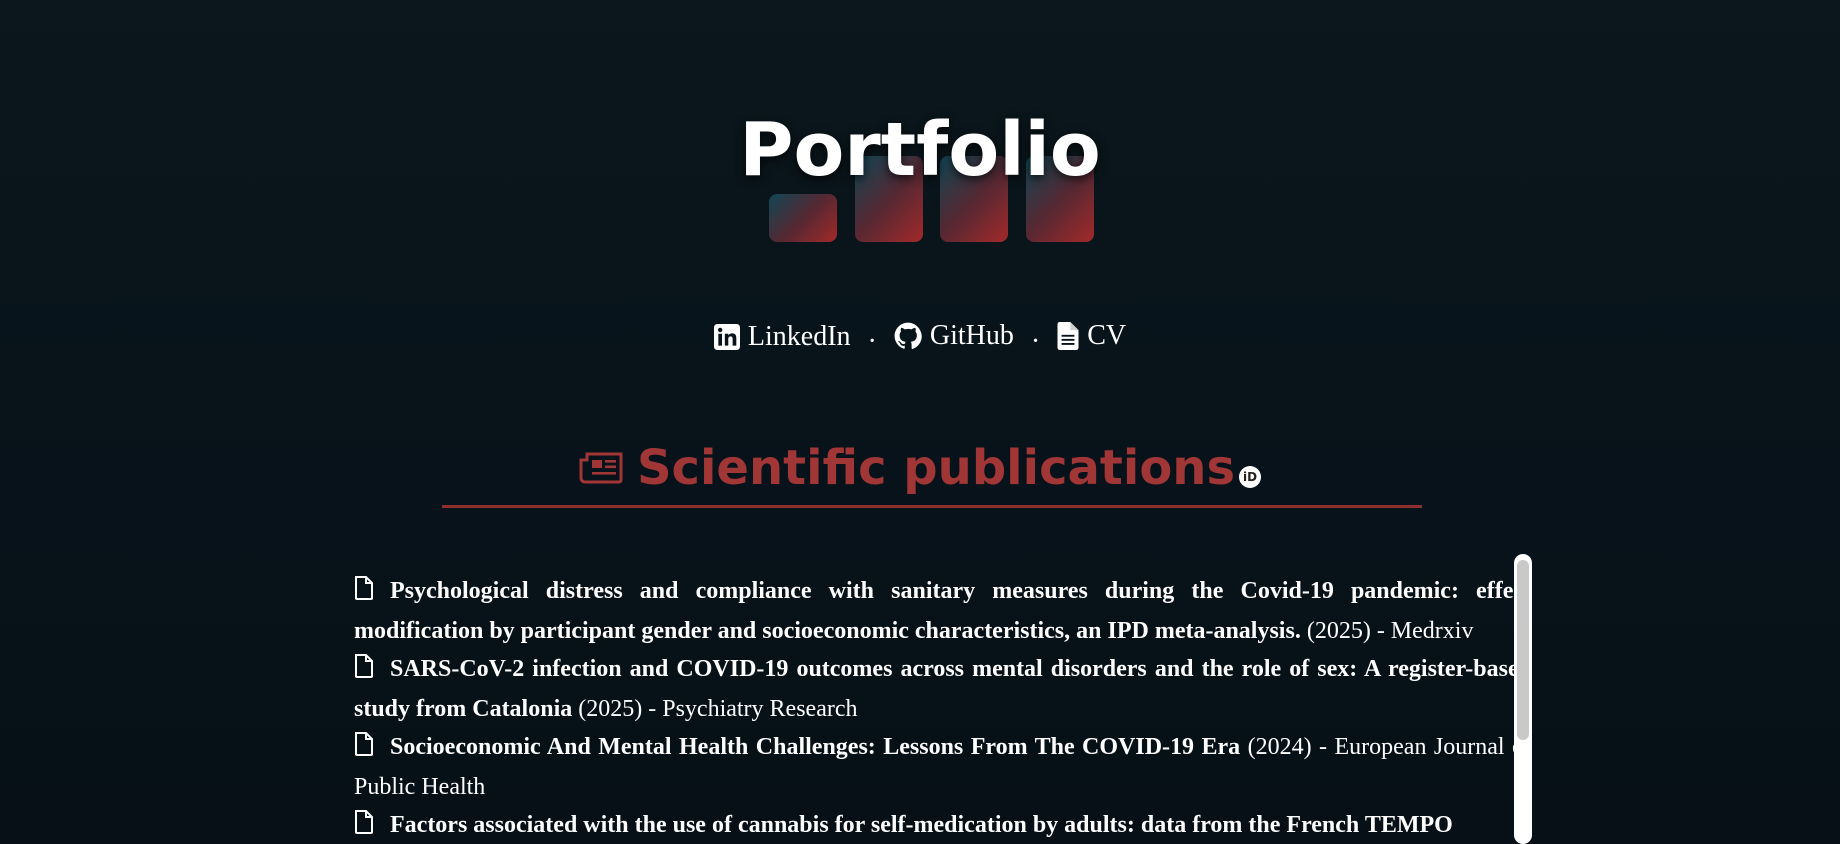  Describe the element at coordinates (726, 337) in the screenshot. I see `linkedin-icon` at that location.